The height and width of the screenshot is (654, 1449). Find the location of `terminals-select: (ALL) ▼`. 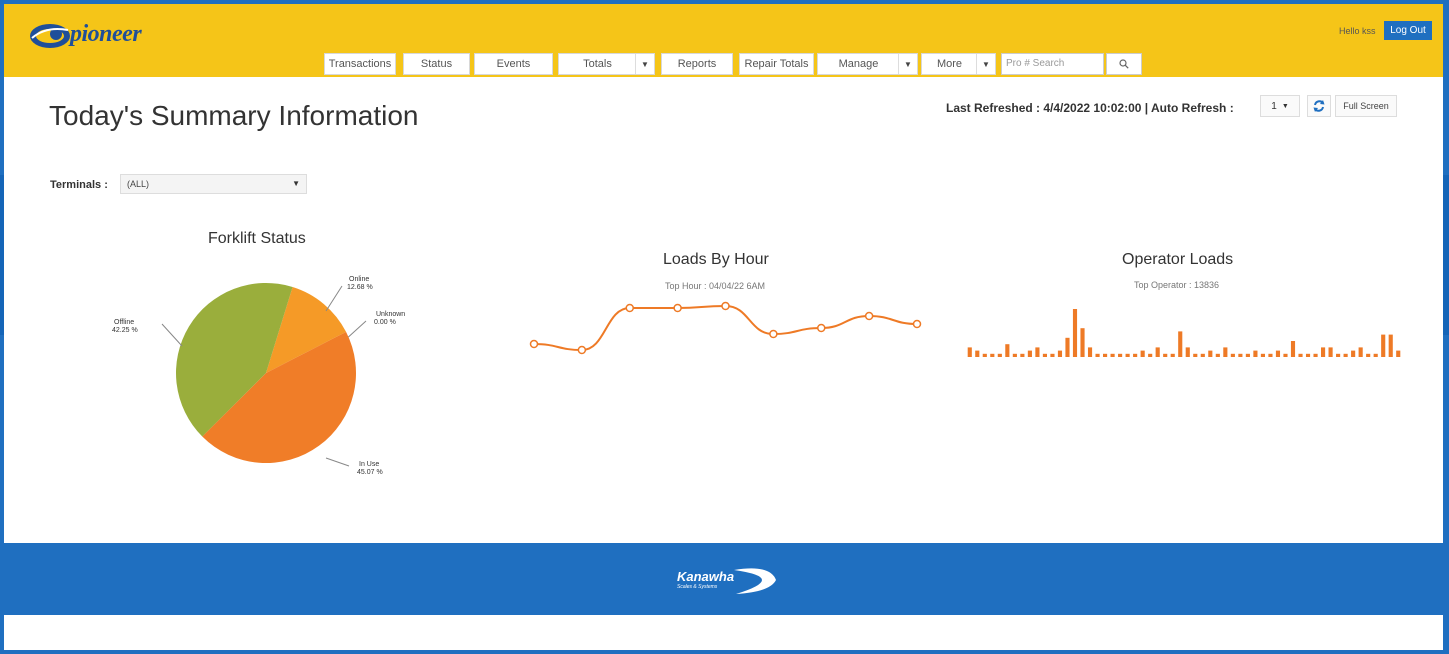

terminals-select: (ALL) ▼ is located at coordinates (213, 184).